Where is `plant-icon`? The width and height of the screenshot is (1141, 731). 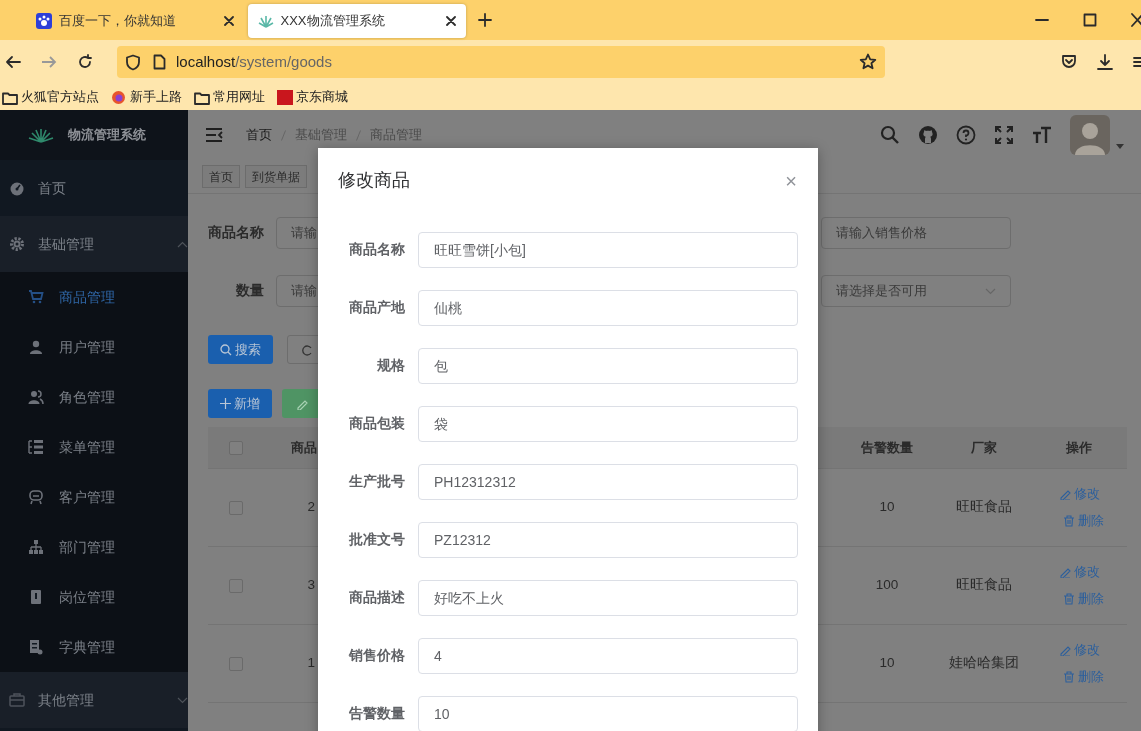
plant-icon is located at coordinates (266, 21).